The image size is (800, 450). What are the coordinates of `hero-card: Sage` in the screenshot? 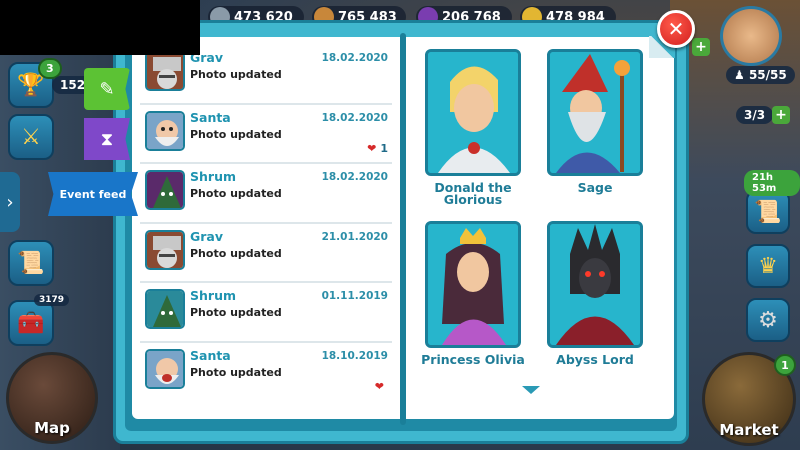 It's located at (595, 121).